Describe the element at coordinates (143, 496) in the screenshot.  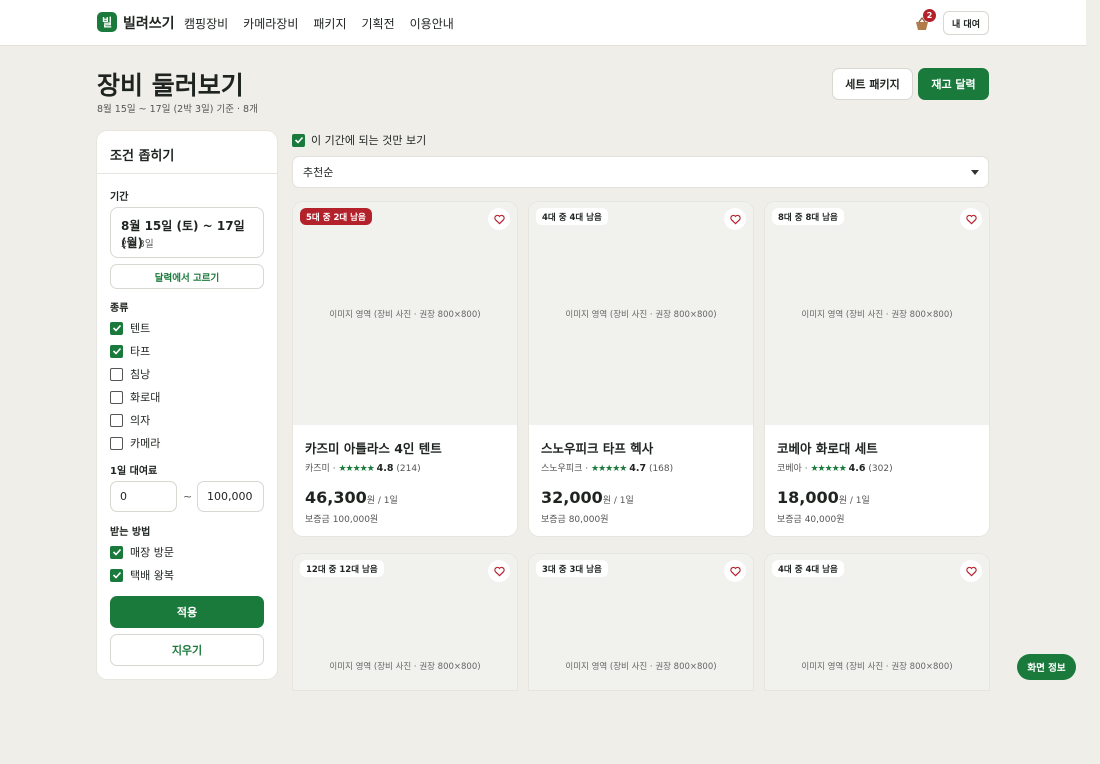
I see `price-min-input: 0` at that location.